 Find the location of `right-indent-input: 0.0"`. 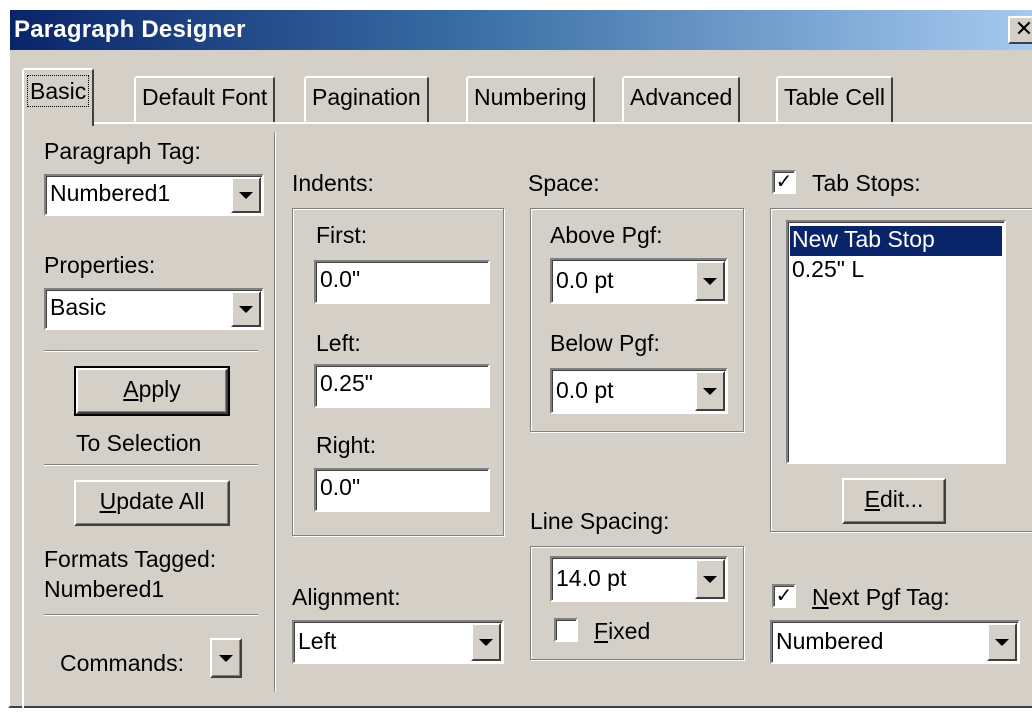

right-indent-input: 0.0" is located at coordinates (402, 490).